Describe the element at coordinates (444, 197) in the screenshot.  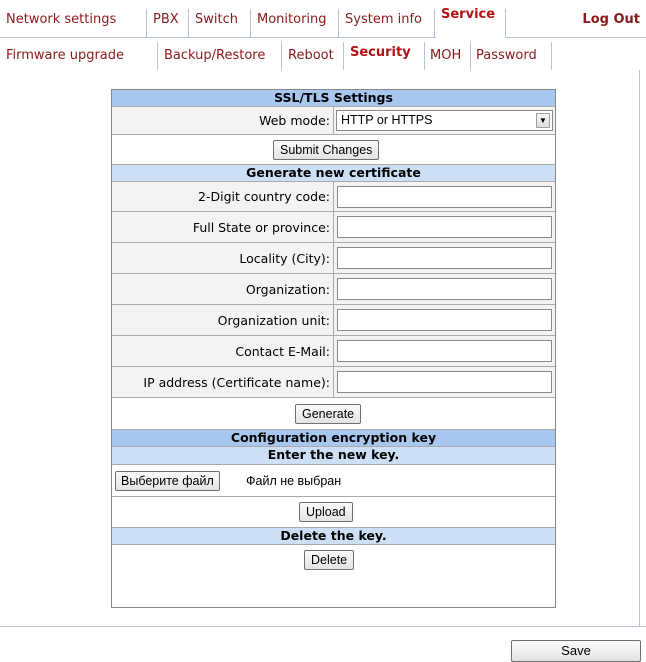
I see `country-code-input` at that location.